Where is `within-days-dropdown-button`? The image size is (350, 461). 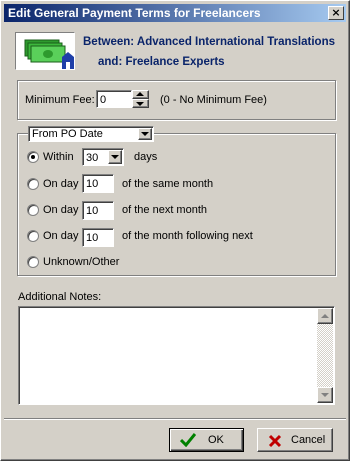
within-days-dropdown-button is located at coordinates (115, 157).